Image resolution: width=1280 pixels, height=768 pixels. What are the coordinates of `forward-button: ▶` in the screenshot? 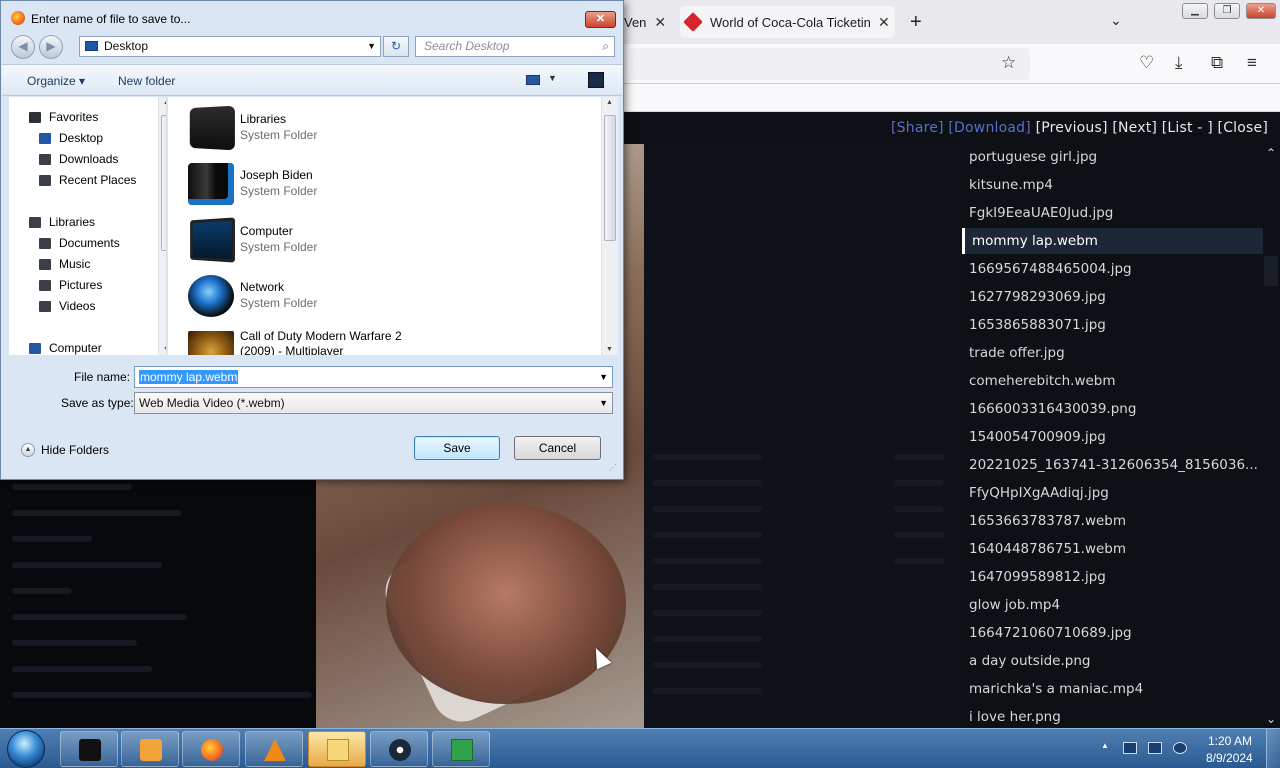 It's located at (51, 47).